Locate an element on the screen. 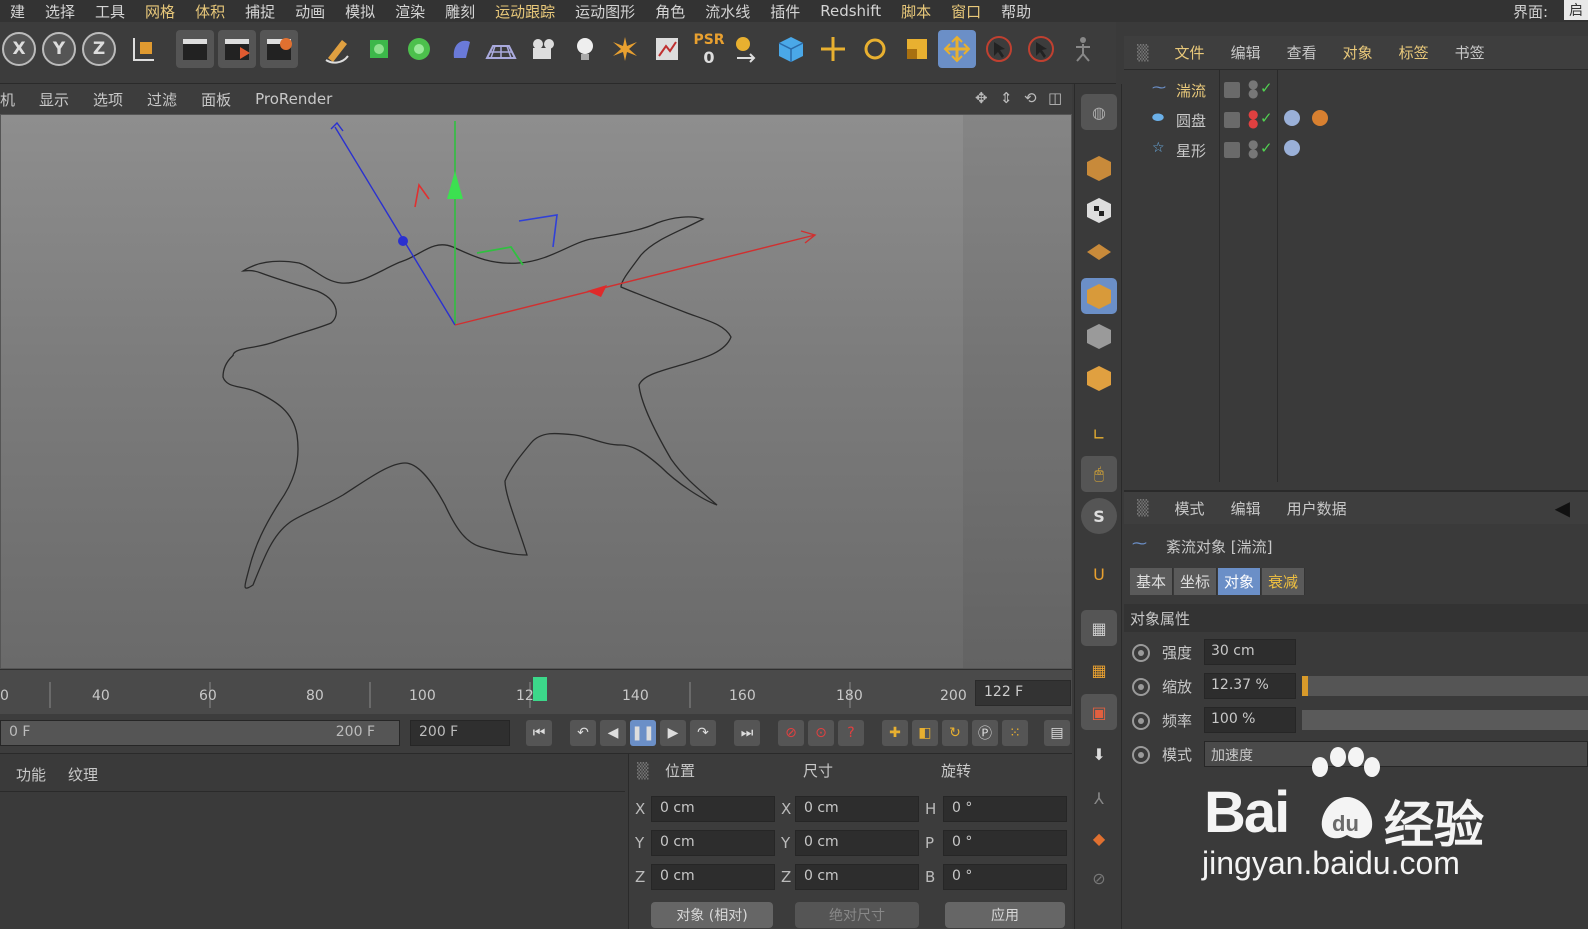  floor-button is located at coordinates (501, 49).